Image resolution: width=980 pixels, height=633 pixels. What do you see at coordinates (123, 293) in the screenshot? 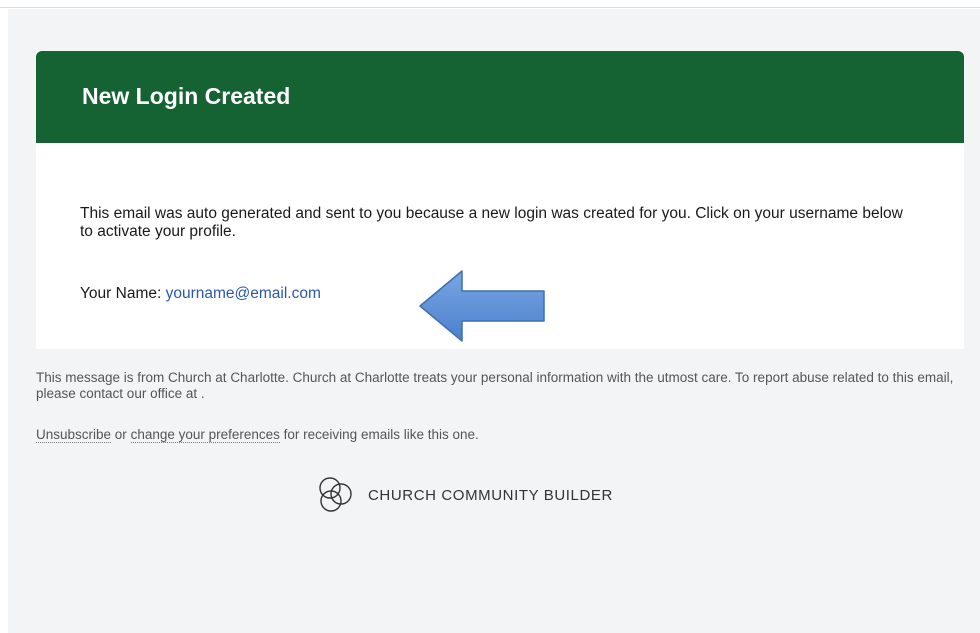
I see `your-name-label: Your Name:` at bounding box center [123, 293].